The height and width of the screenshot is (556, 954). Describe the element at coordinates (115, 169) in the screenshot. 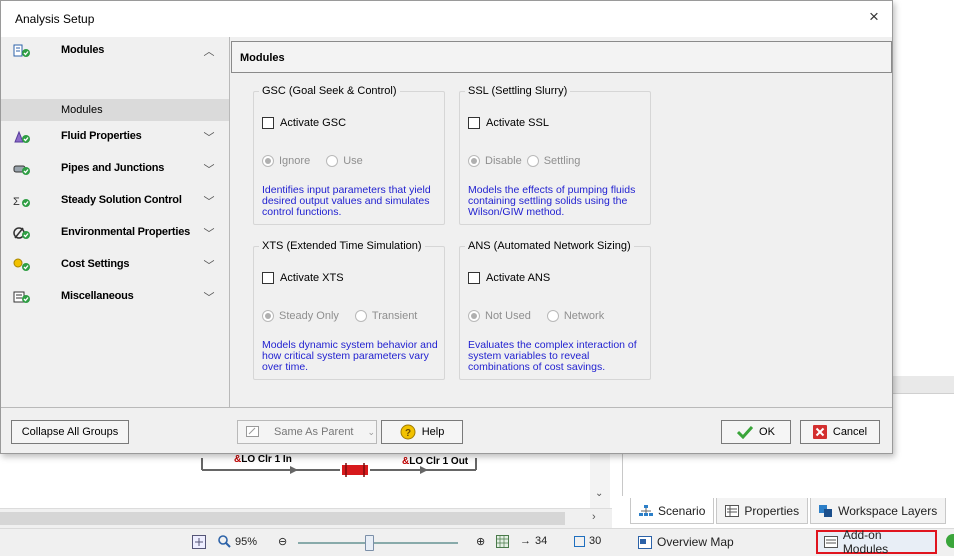

I see `sidebar-group-pipes-junctions: Pipes and Junctions ﹀` at that location.